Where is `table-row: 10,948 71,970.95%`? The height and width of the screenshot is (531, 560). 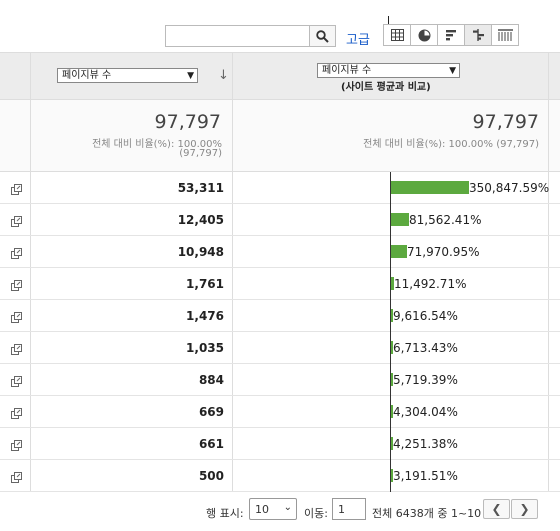
table-row: 10,948 71,970.95% is located at coordinates (280, 252).